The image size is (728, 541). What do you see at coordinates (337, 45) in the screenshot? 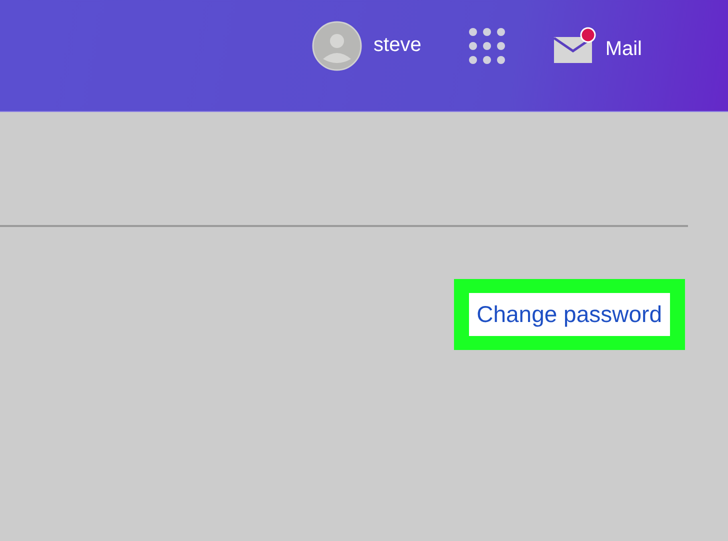
I see `avatar-icon` at bounding box center [337, 45].